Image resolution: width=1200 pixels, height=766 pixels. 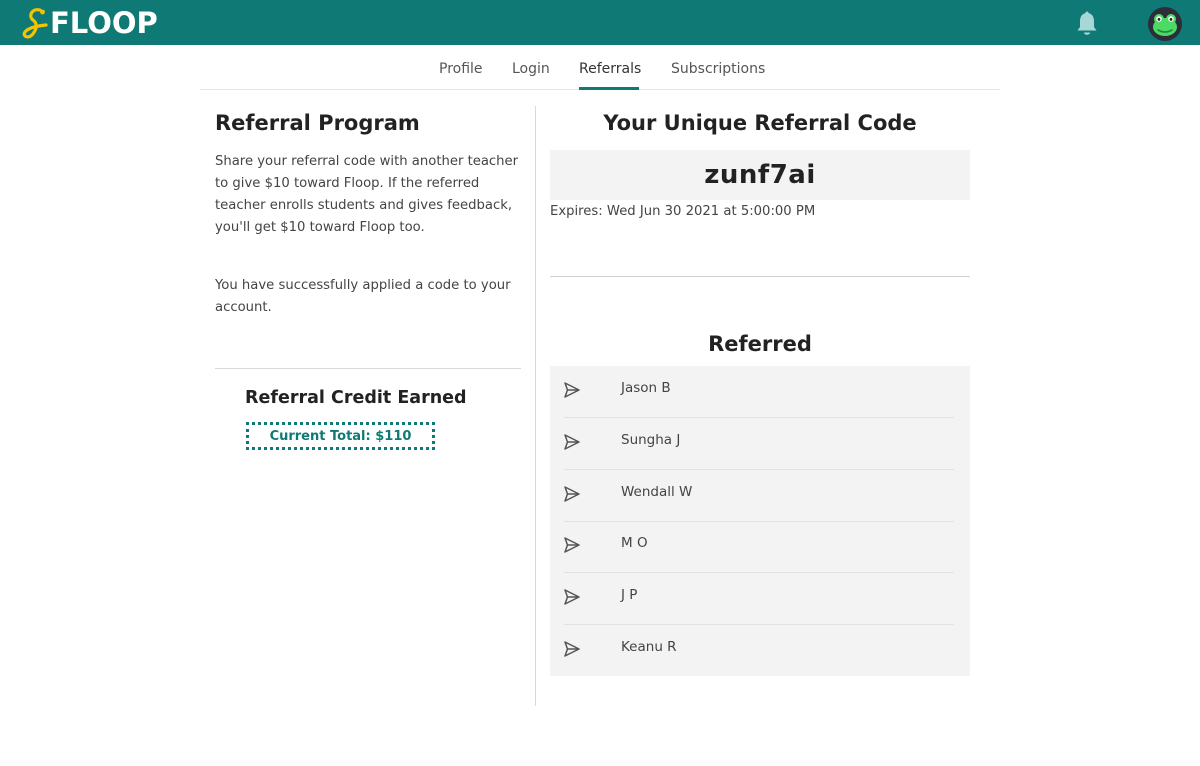 I want to click on bell-icon, so click(x=1087, y=24).